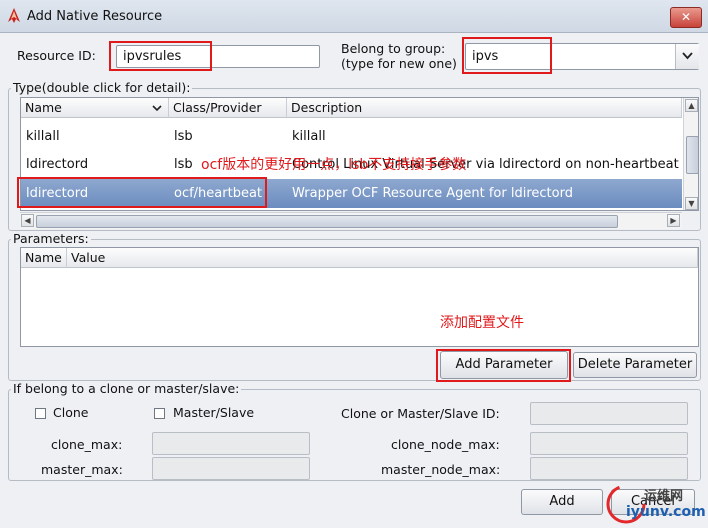 The width and height of the screenshot is (708, 528). I want to click on group-label-line2: (type for new one), so click(399, 63).